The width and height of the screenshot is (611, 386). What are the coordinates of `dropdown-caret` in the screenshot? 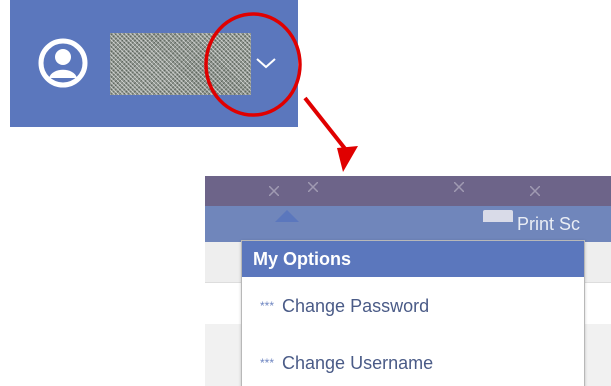 It's located at (287, 216).